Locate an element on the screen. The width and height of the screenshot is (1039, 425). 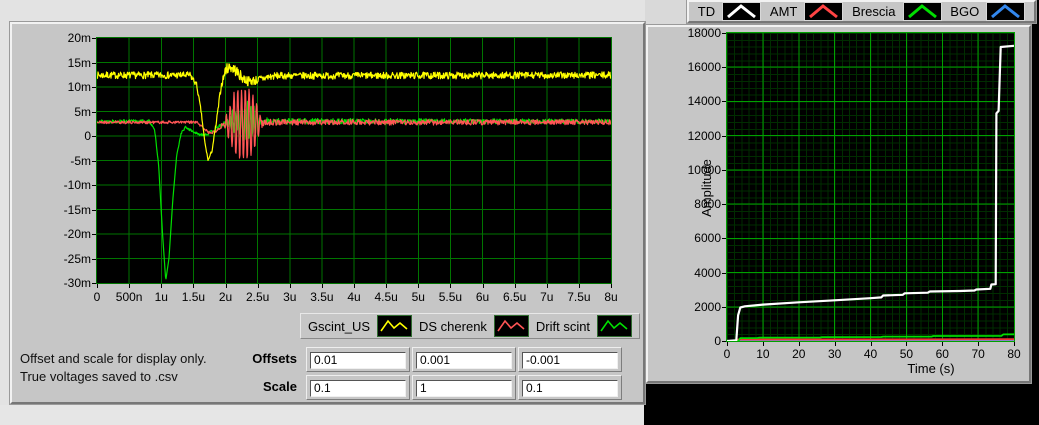
legend-label: Drift scint is located at coordinates (563, 326).